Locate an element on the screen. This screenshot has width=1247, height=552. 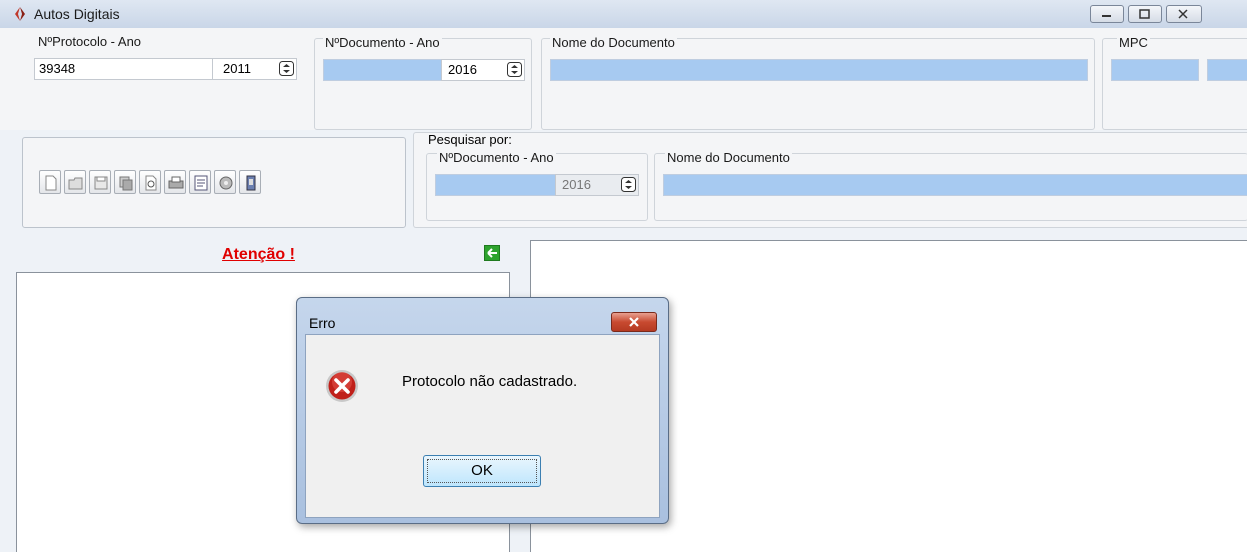
minimize-icon is located at coordinates (1106, 16).